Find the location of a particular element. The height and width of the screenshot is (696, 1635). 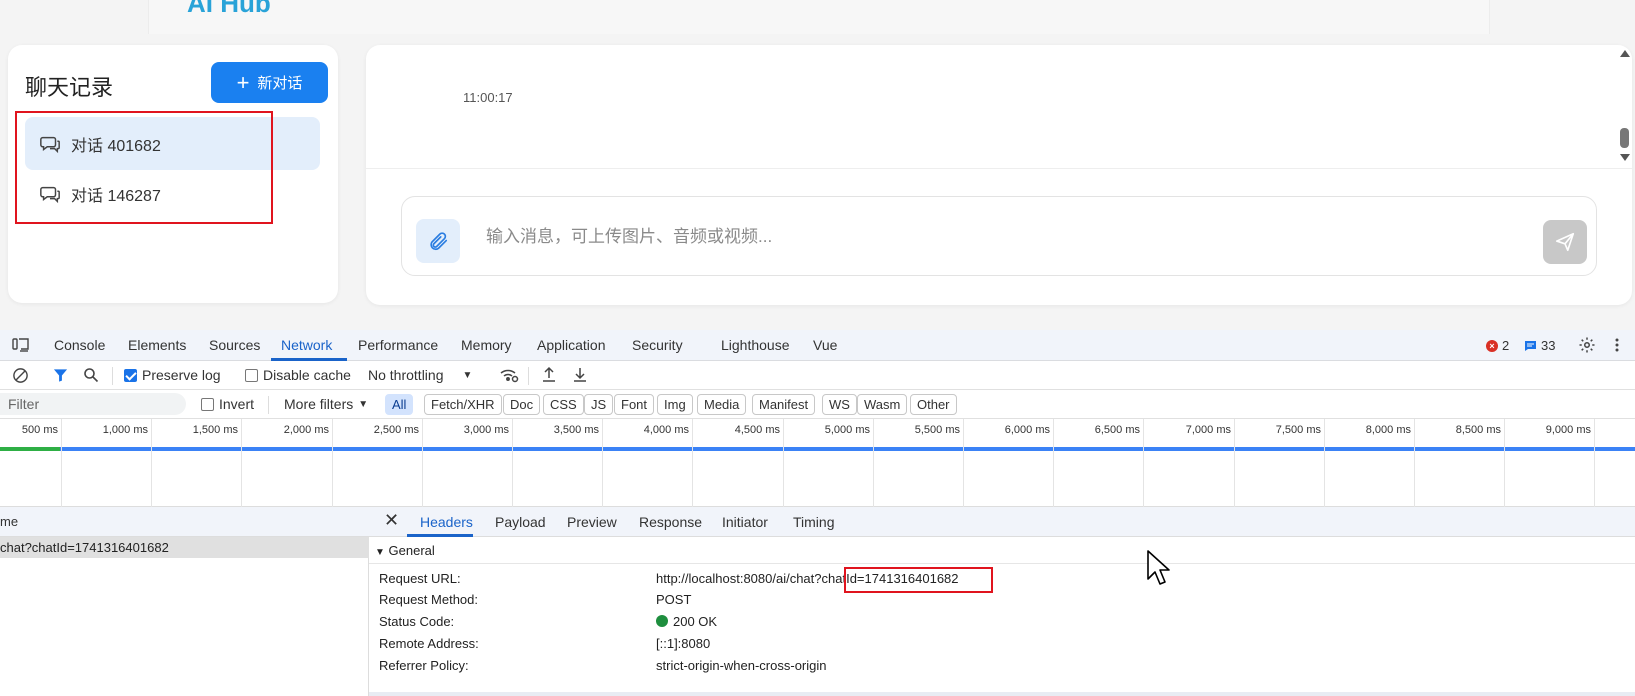

mouse-cursor-icon is located at coordinates (1158, 567).